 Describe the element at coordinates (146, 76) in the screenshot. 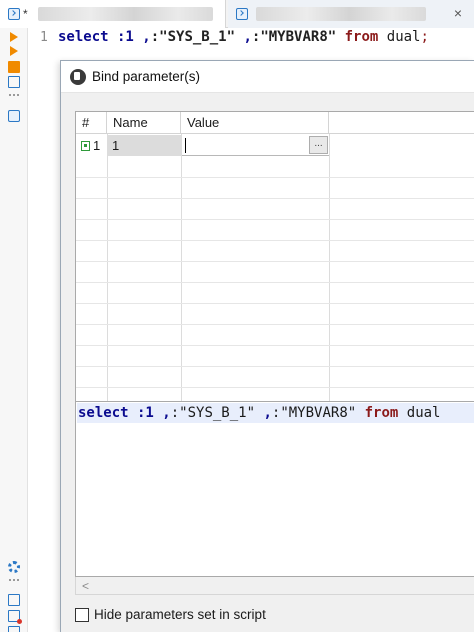

I see `dialog-title: Bind parameter(s)` at that location.